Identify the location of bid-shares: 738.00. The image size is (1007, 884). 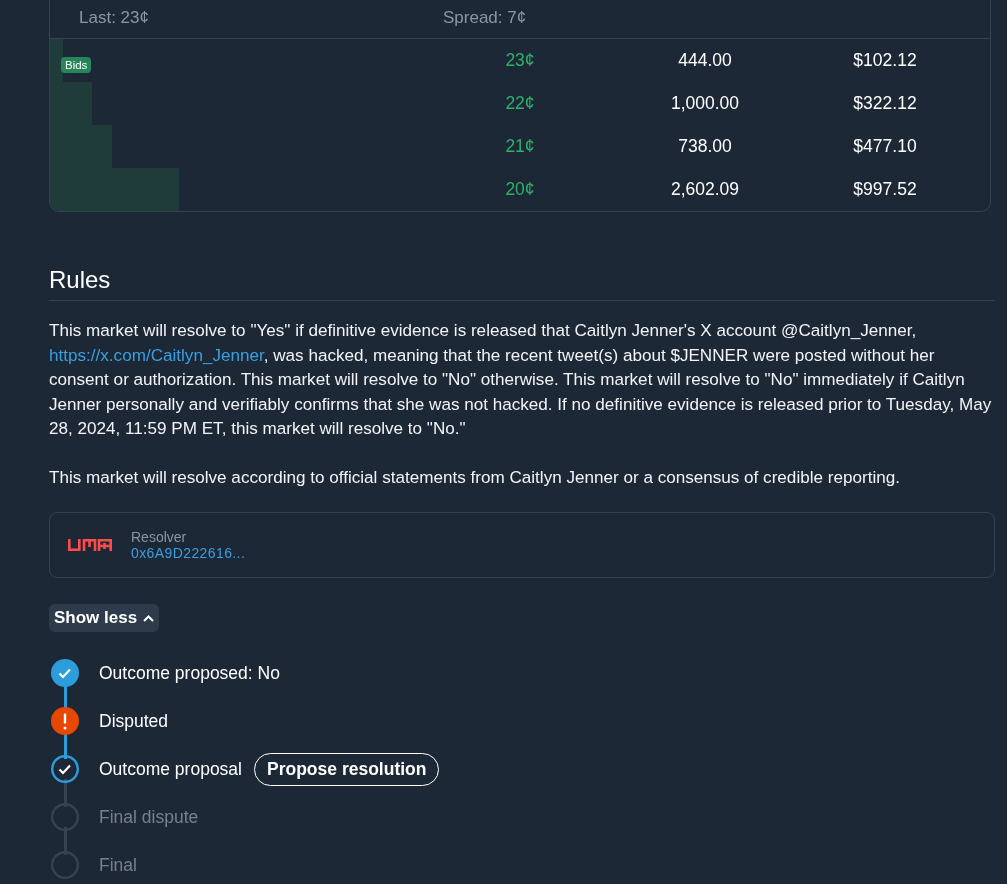
(705, 146).